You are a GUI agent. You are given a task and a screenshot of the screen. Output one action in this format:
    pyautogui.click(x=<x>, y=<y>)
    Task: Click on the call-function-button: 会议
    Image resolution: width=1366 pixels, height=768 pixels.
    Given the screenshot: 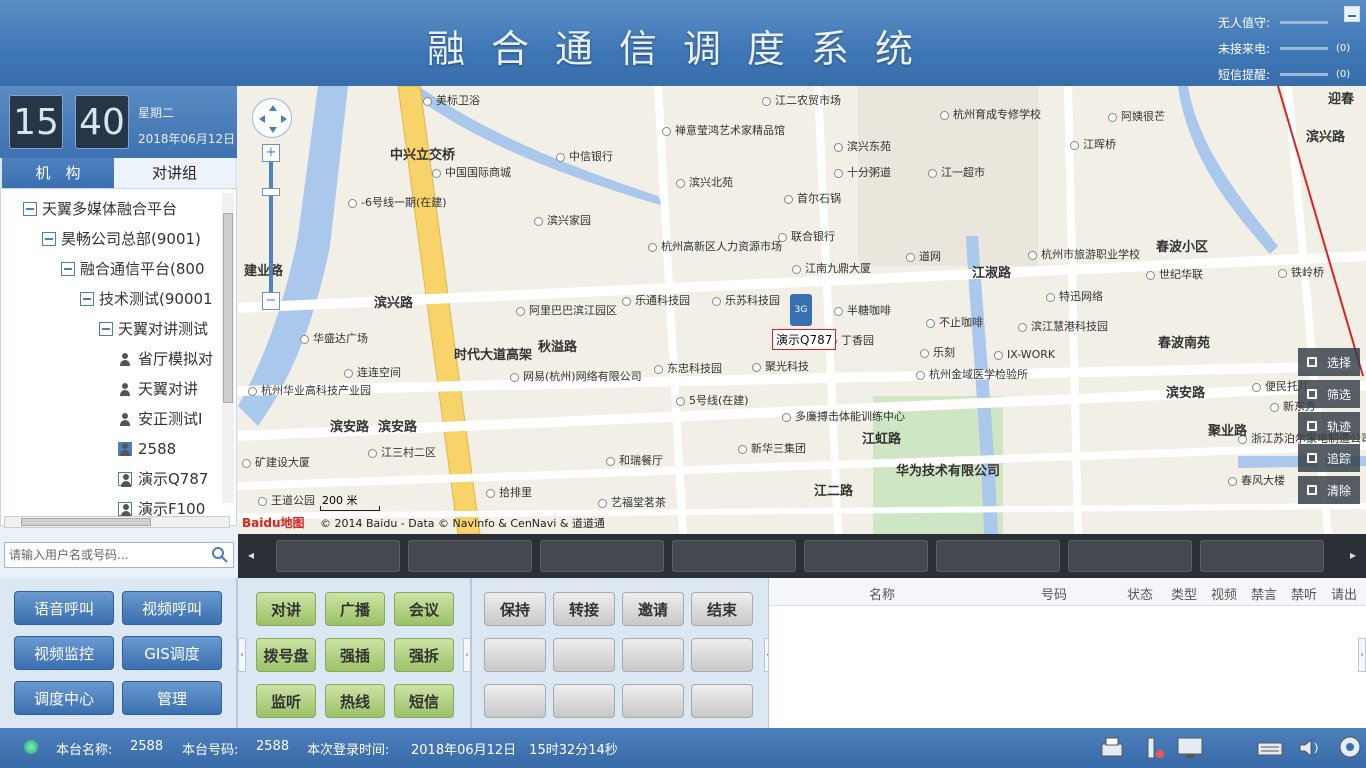 What is the action you would take?
    pyautogui.click(x=424, y=609)
    